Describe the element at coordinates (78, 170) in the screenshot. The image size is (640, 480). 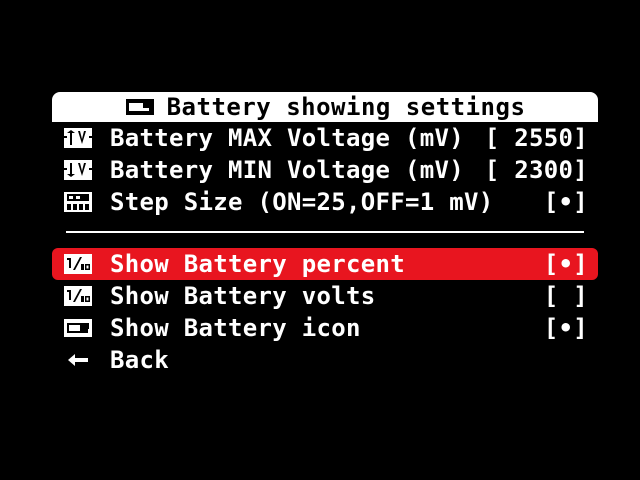
I see `voltage-down-icon` at that location.